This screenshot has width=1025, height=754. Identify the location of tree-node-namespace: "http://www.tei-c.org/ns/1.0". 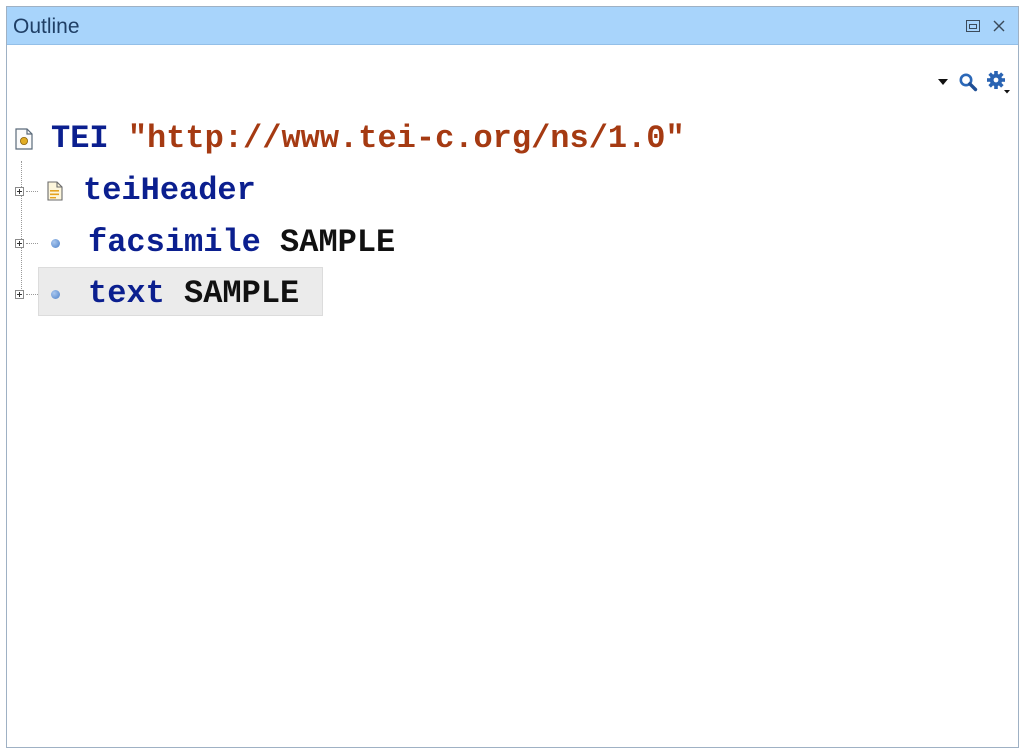
(406, 138).